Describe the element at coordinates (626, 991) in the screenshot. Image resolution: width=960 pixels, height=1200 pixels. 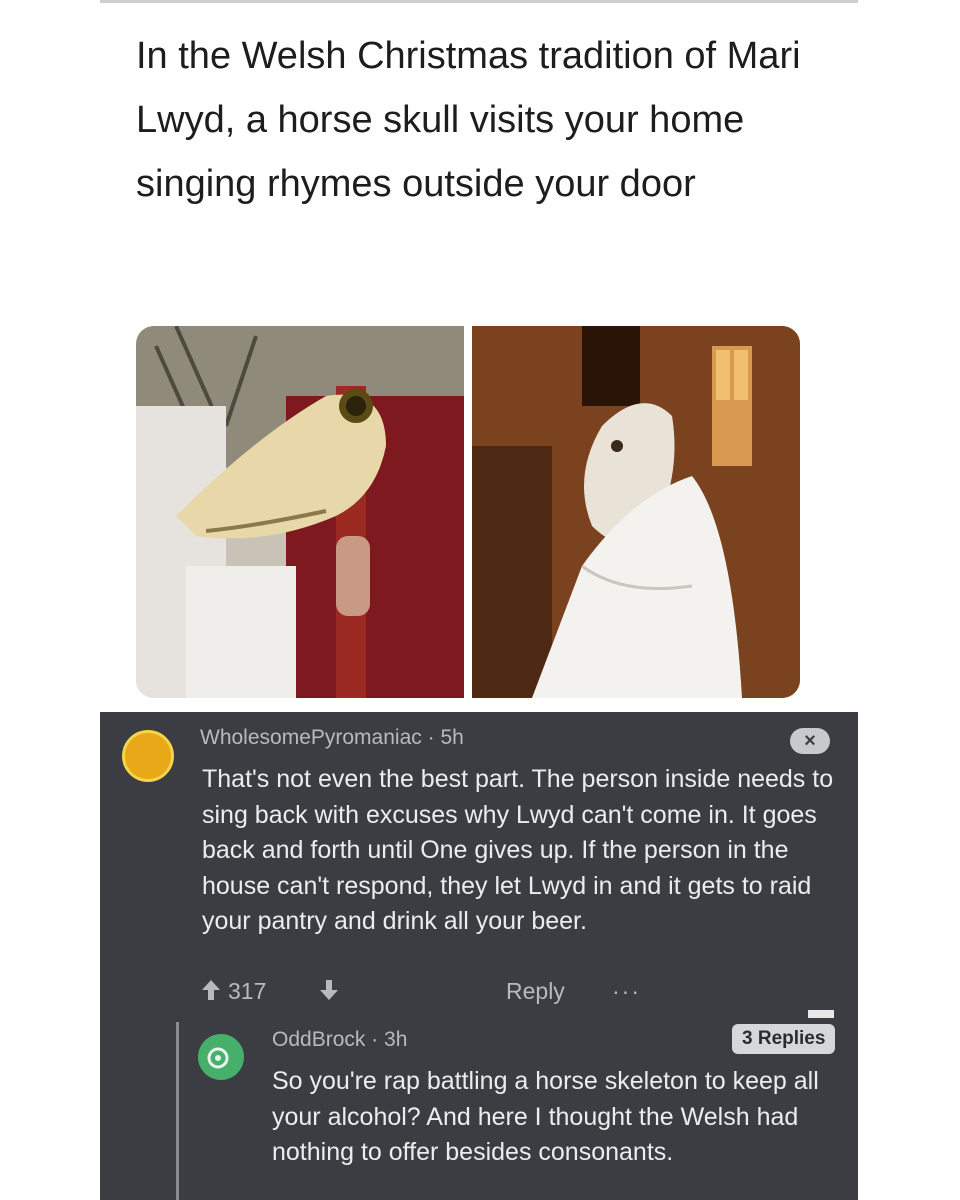
I see `more-options-icon: ···` at that location.